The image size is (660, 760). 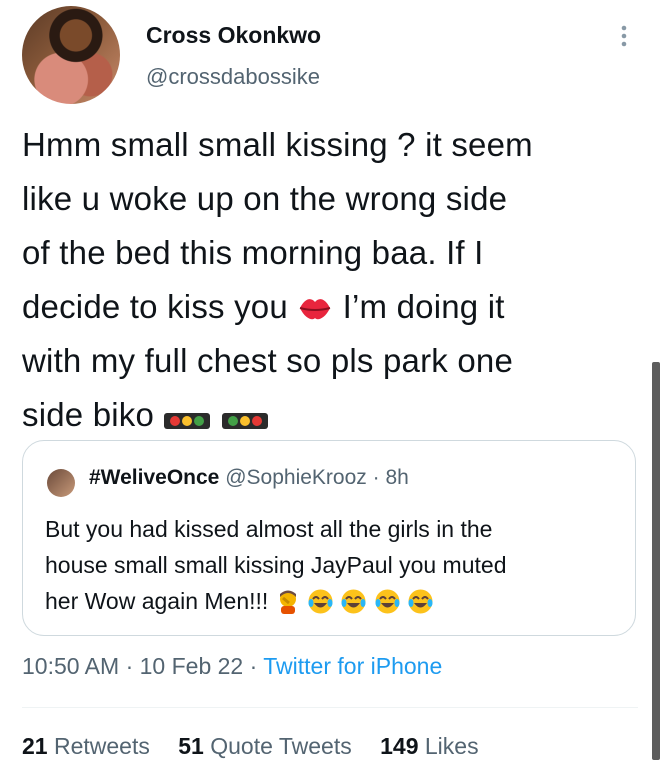 What do you see at coordinates (253, 252) in the screenshot?
I see `tweet-line: of the bed this morning baa. If I` at bounding box center [253, 252].